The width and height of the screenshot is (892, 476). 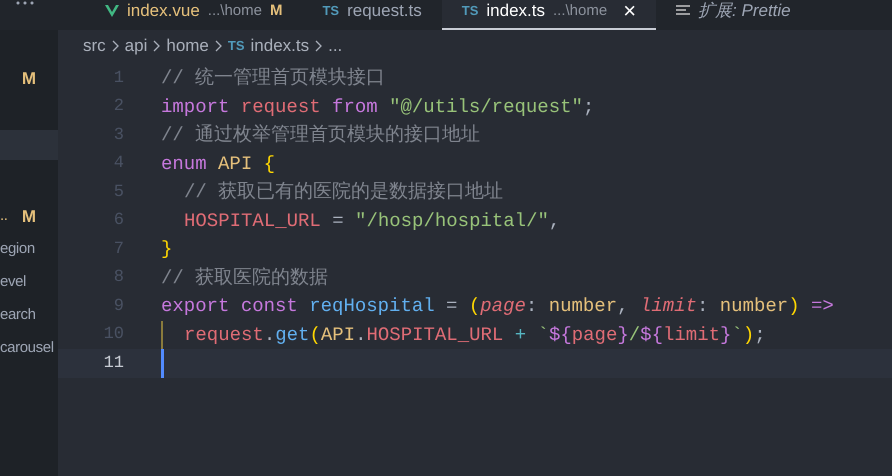 I want to click on code-line: enum API {, so click(x=218, y=164).